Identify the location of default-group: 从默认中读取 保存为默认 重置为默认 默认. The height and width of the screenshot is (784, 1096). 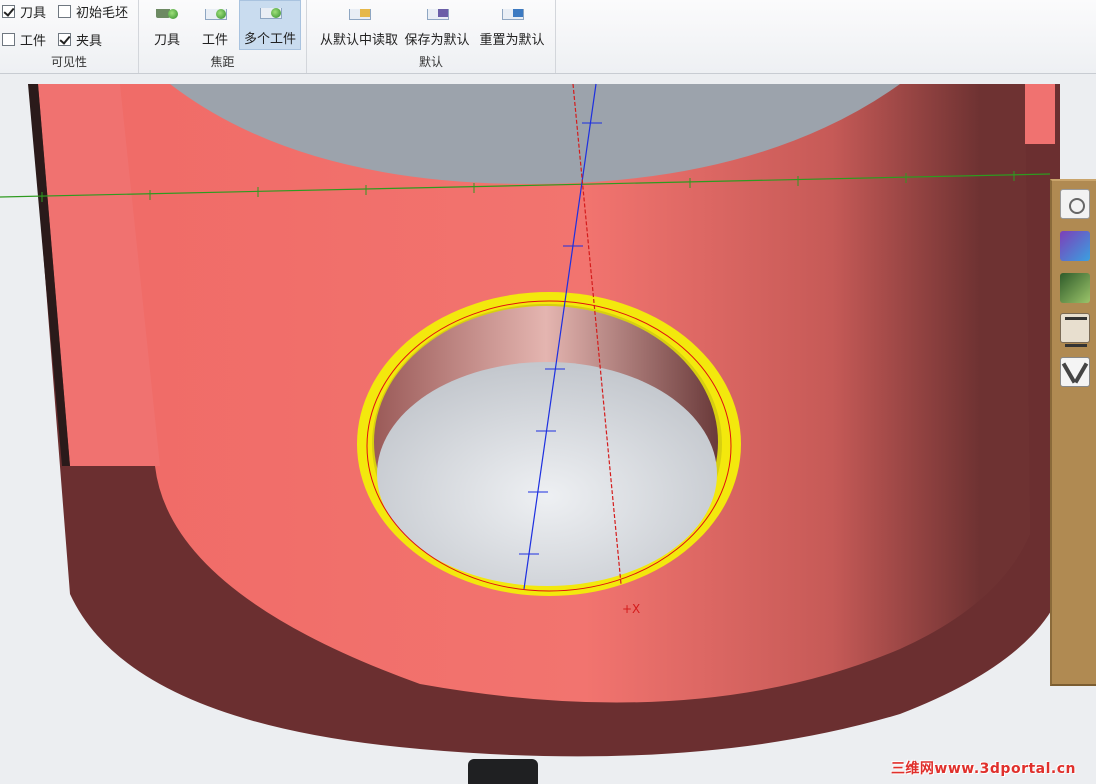
(431, 36).